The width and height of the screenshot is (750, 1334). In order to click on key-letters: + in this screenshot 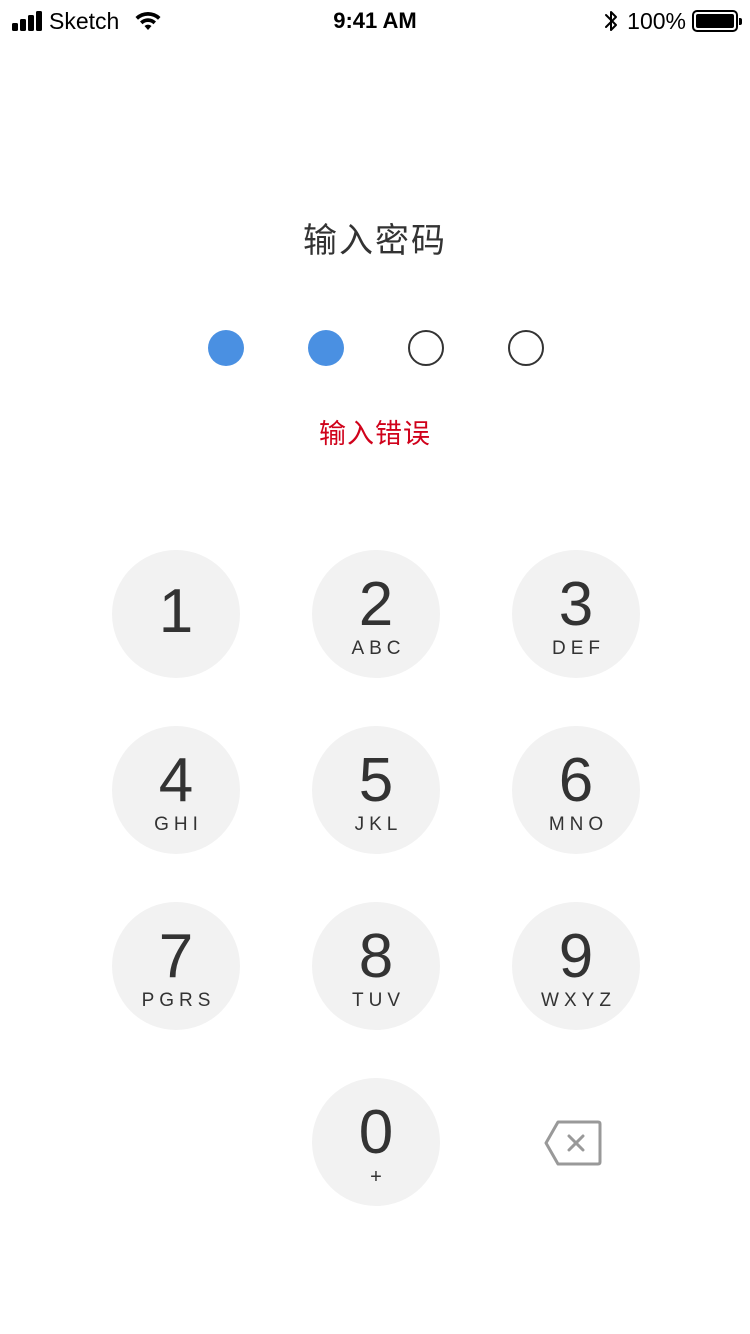, I will do `click(376, 1177)`.